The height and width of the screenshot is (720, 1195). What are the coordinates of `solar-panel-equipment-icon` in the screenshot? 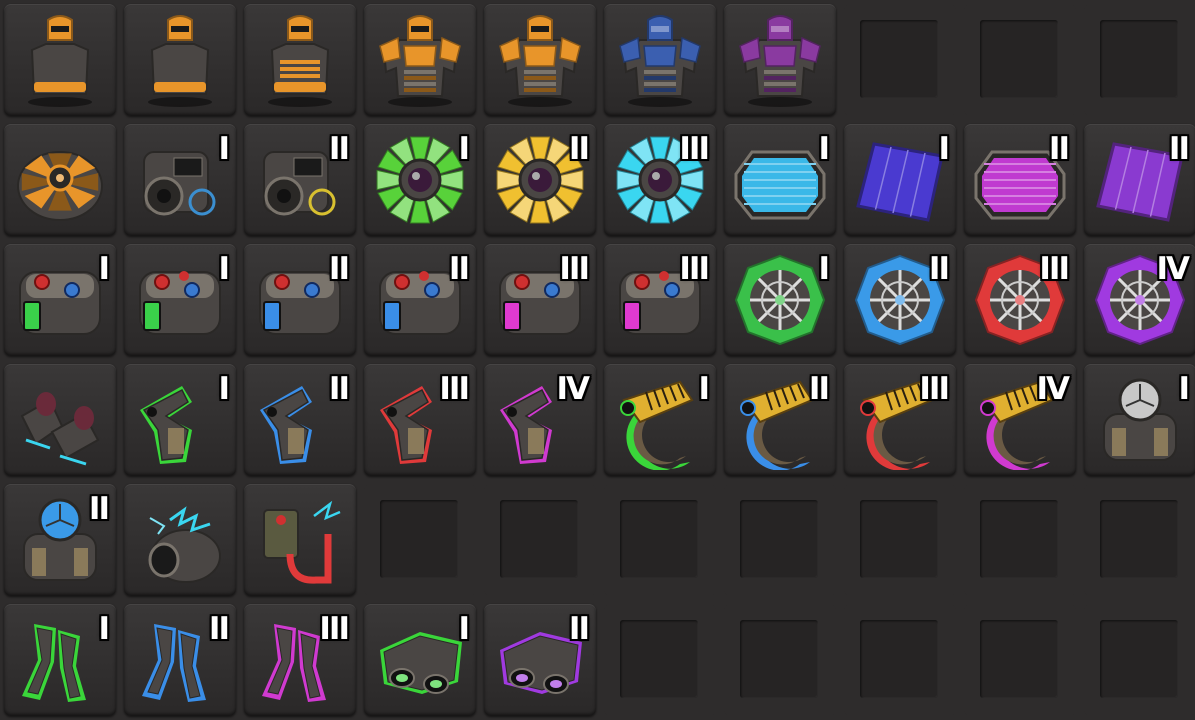 It's located at (780, 185).